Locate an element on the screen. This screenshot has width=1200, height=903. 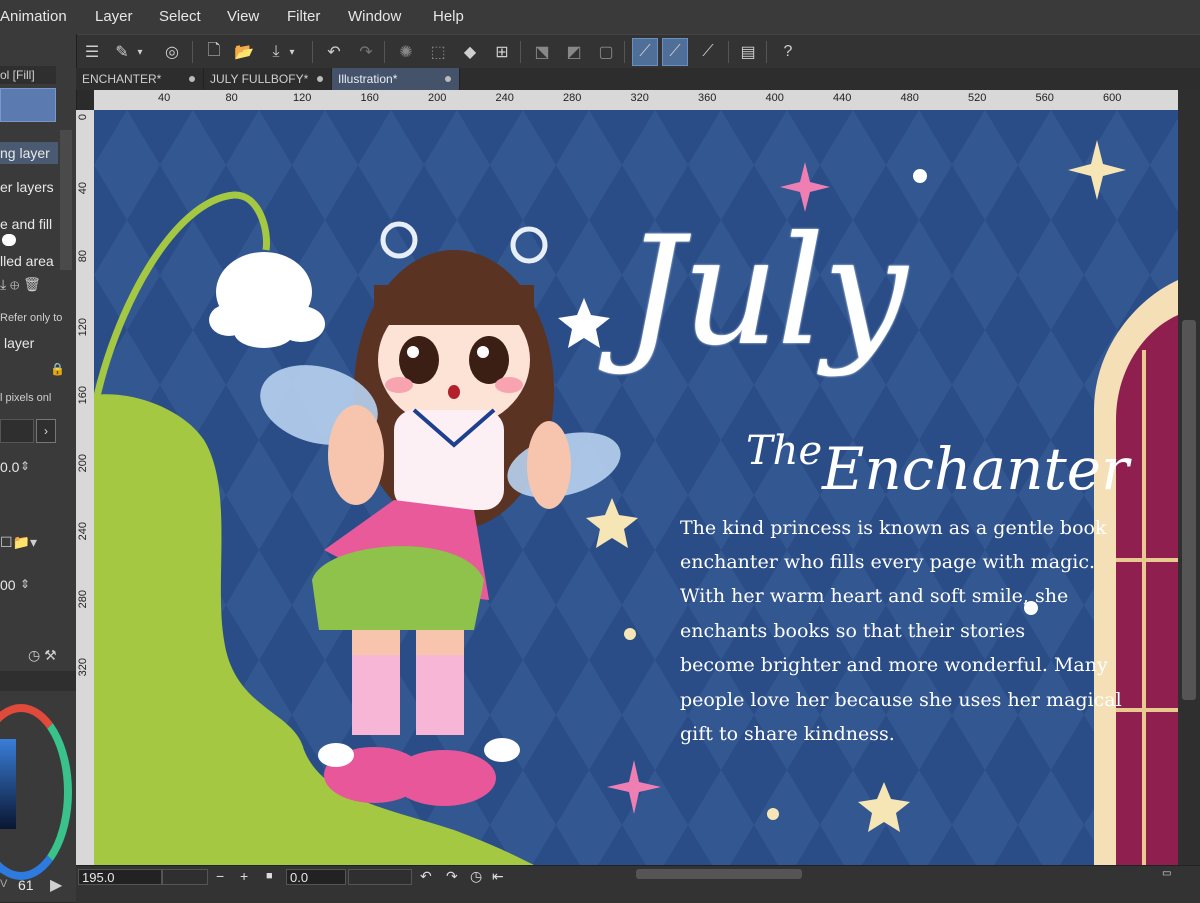
ruler-tick: 280 is located at coordinates (572, 98).